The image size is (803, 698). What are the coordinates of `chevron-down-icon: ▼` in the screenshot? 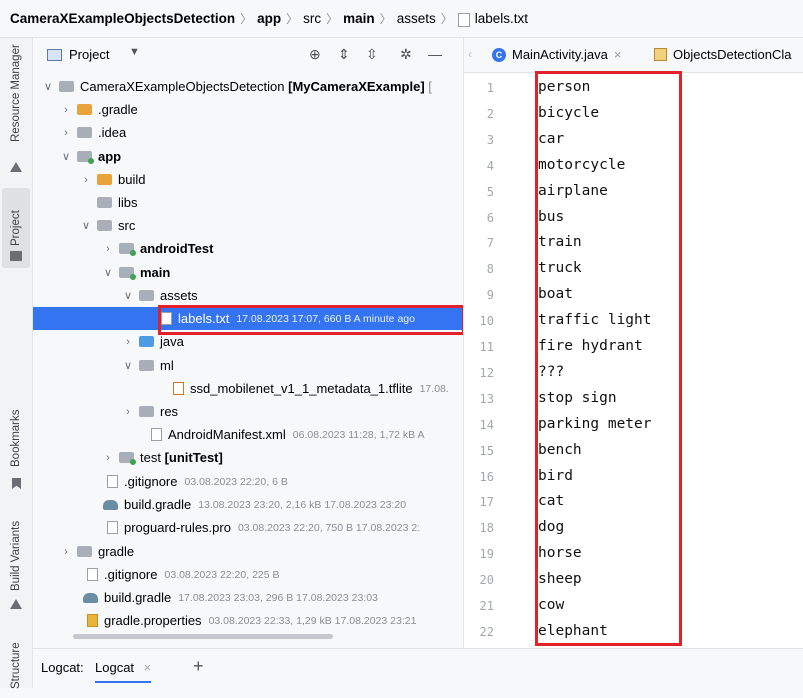 It's located at (134, 52).